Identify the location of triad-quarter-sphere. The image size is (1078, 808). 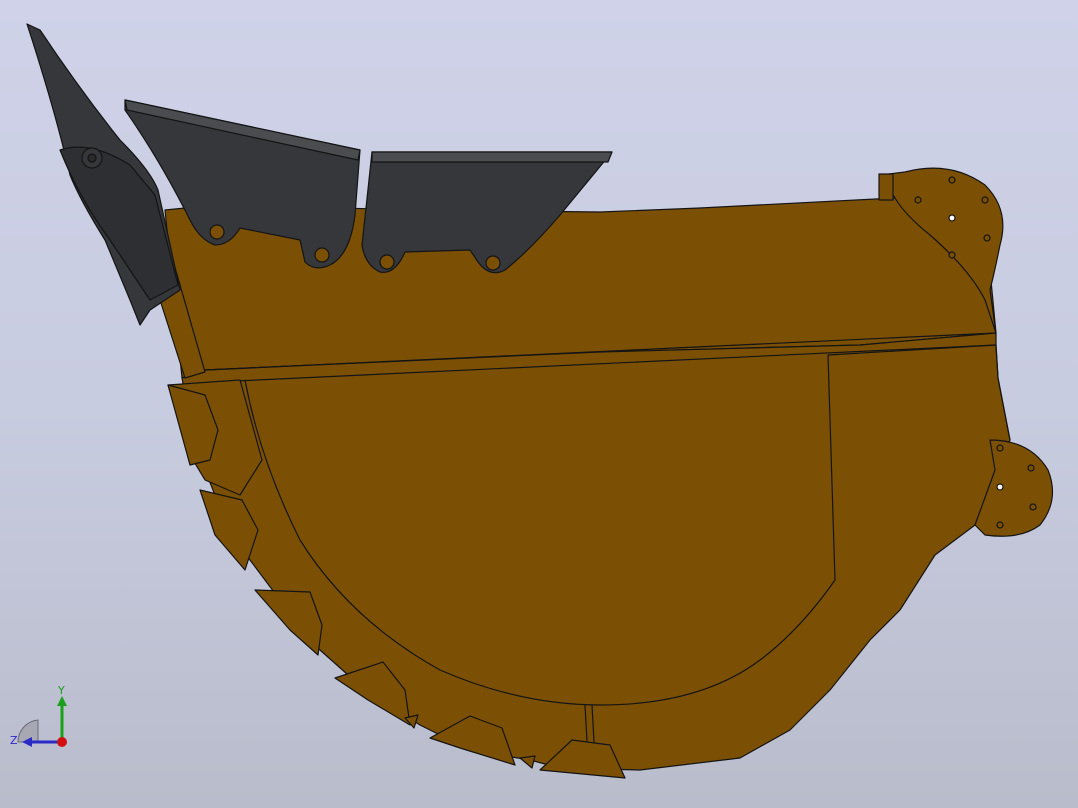
(28, 731).